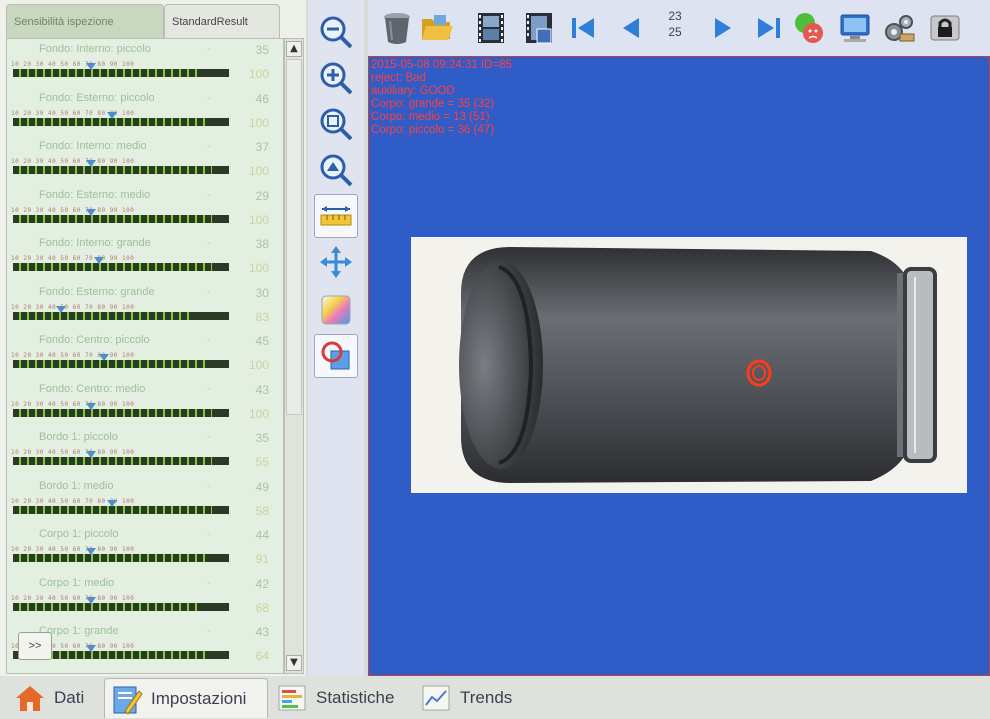 This screenshot has width=990, height=719. Describe the element at coordinates (397, 28) in the screenshot. I see `trash-button` at that location.